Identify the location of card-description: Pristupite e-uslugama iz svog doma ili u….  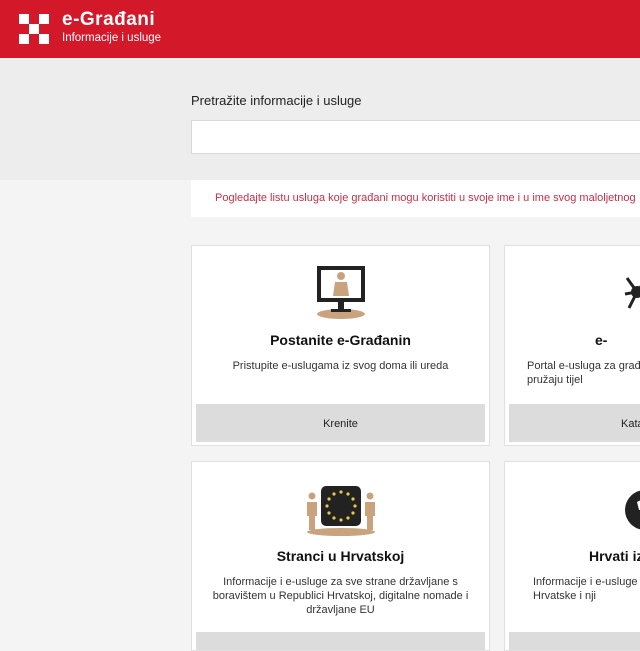
(340, 366).